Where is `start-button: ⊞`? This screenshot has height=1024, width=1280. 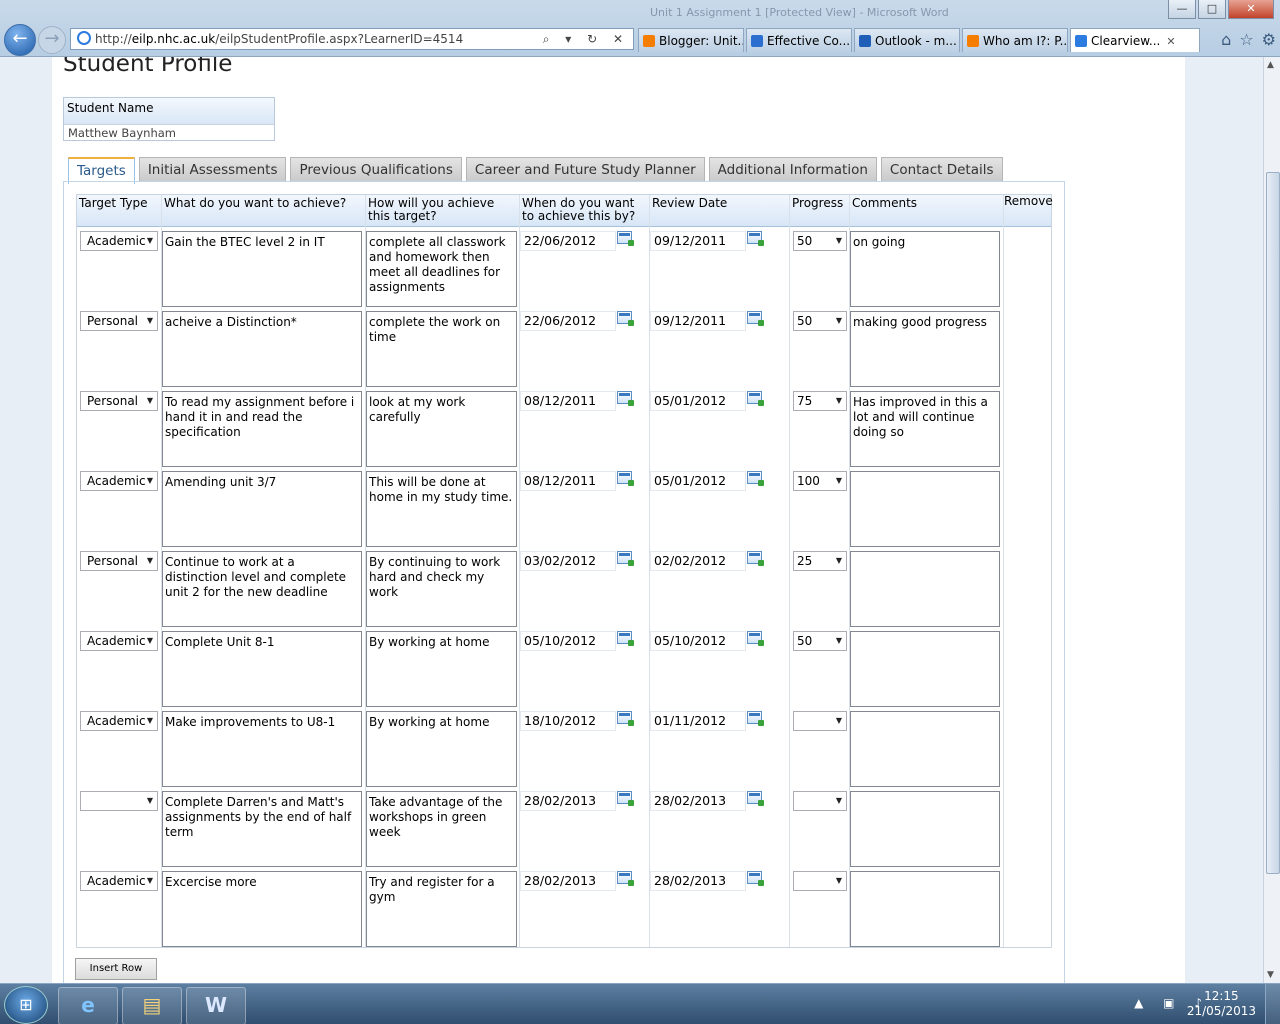
start-button: ⊞ is located at coordinates (26, 1005).